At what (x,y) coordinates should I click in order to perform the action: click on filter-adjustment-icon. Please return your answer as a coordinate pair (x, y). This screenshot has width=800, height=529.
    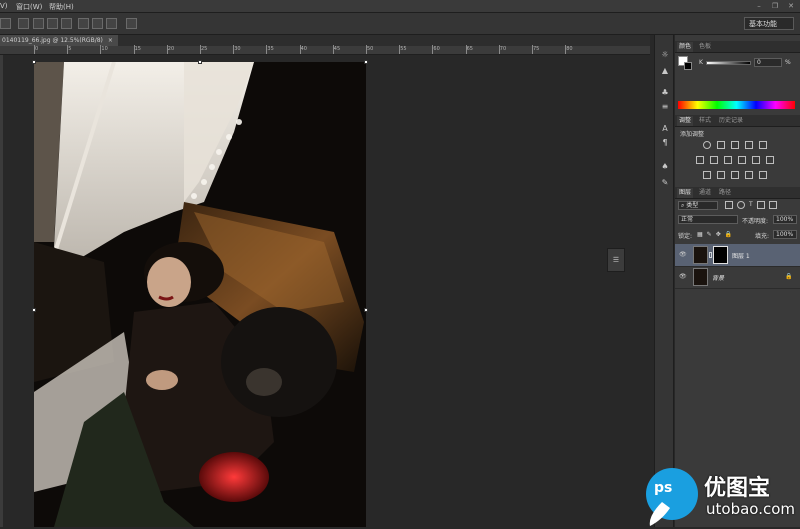
    Looking at the image, I should click on (741, 205).